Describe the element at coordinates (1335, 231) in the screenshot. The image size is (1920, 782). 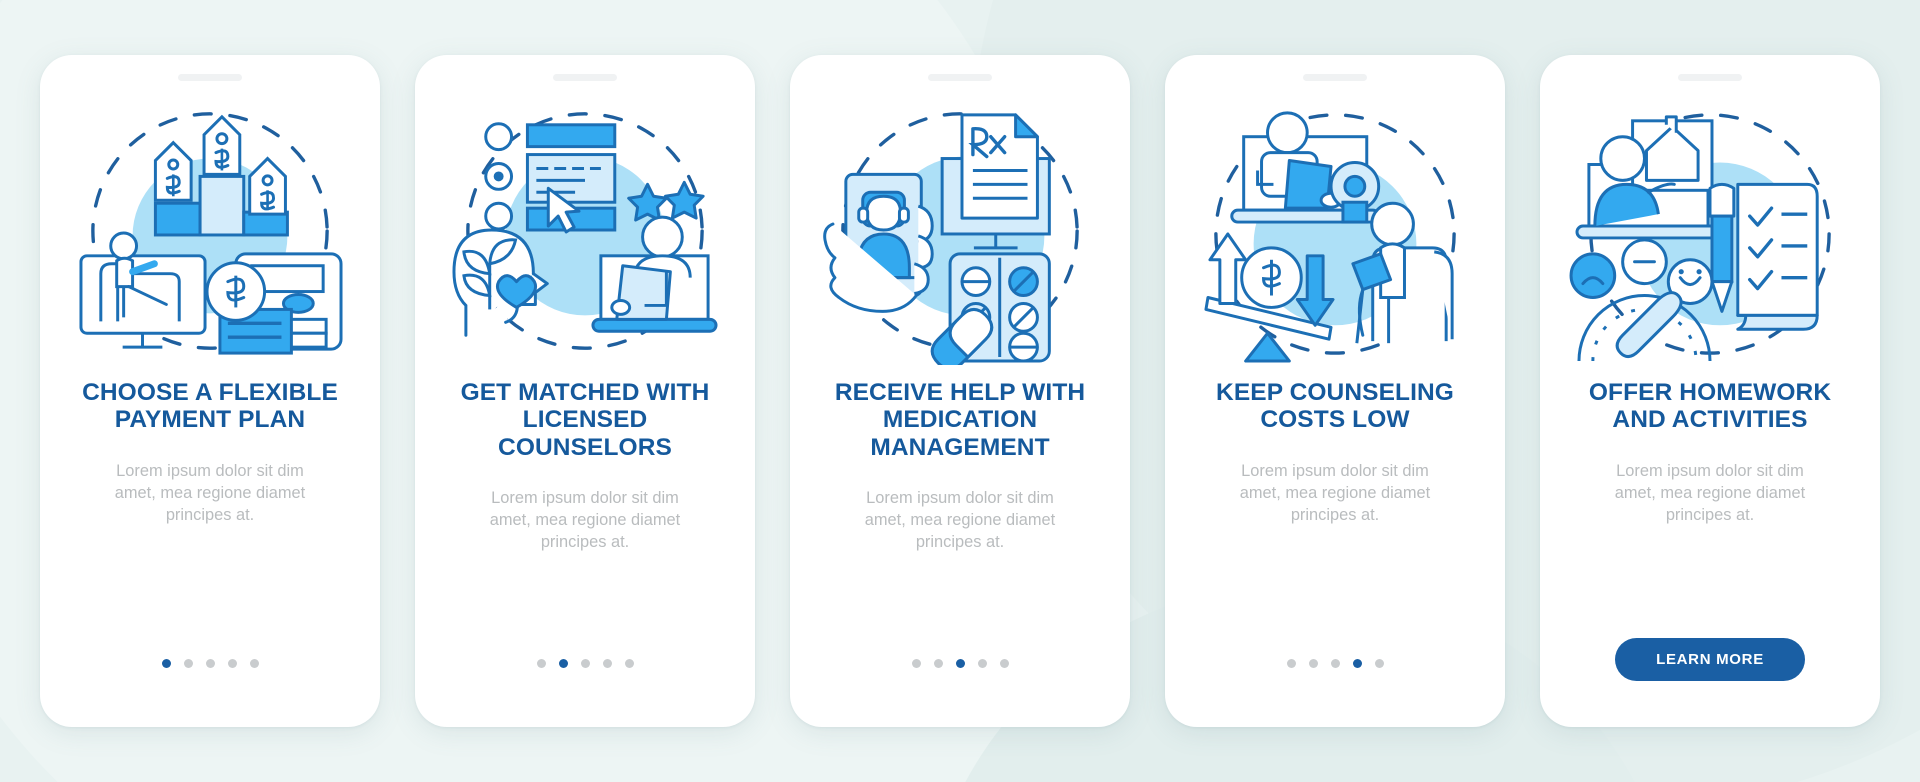
I see `low-counseling-costs-illustration` at that location.